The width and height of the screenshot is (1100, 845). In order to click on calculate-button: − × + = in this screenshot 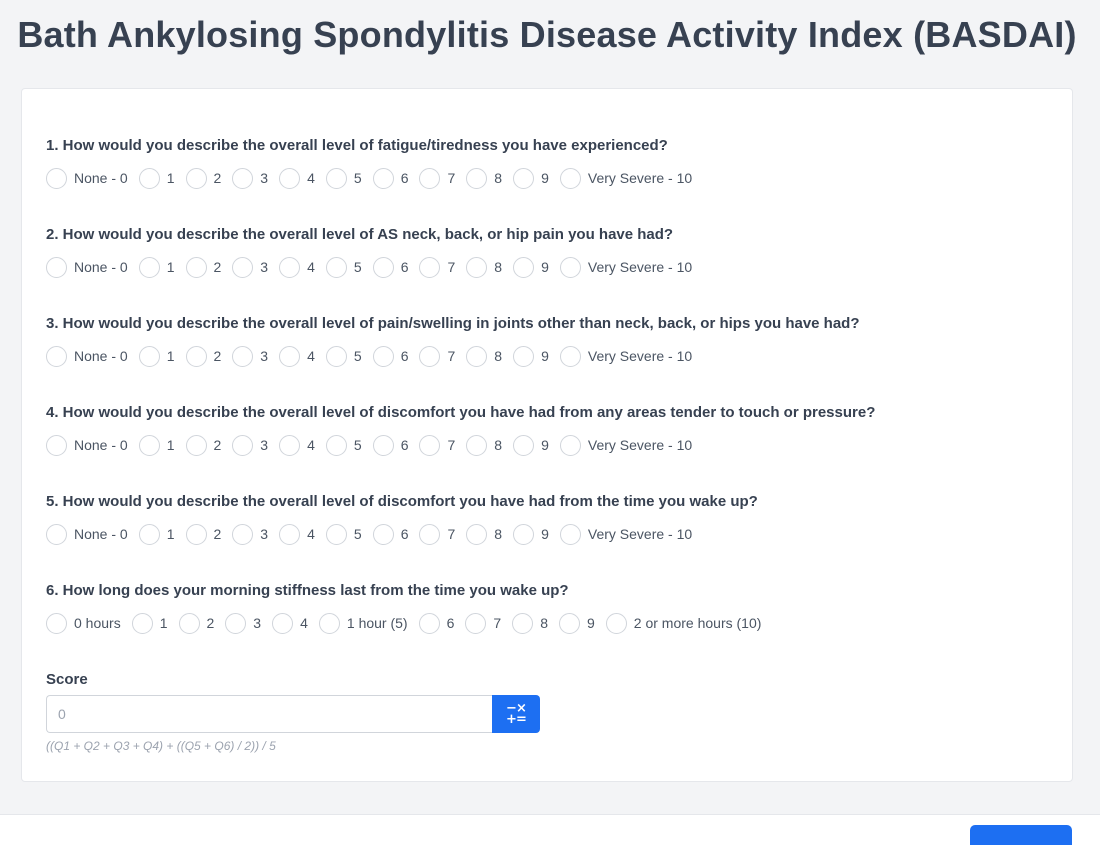, I will do `click(516, 714)`.